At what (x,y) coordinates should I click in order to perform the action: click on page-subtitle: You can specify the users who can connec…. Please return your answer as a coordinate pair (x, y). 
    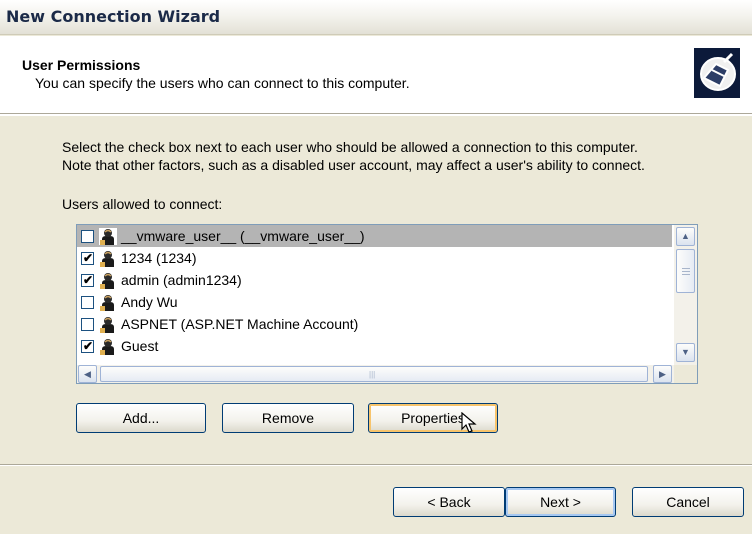
    Looking at the image, I should click on (222, 83).